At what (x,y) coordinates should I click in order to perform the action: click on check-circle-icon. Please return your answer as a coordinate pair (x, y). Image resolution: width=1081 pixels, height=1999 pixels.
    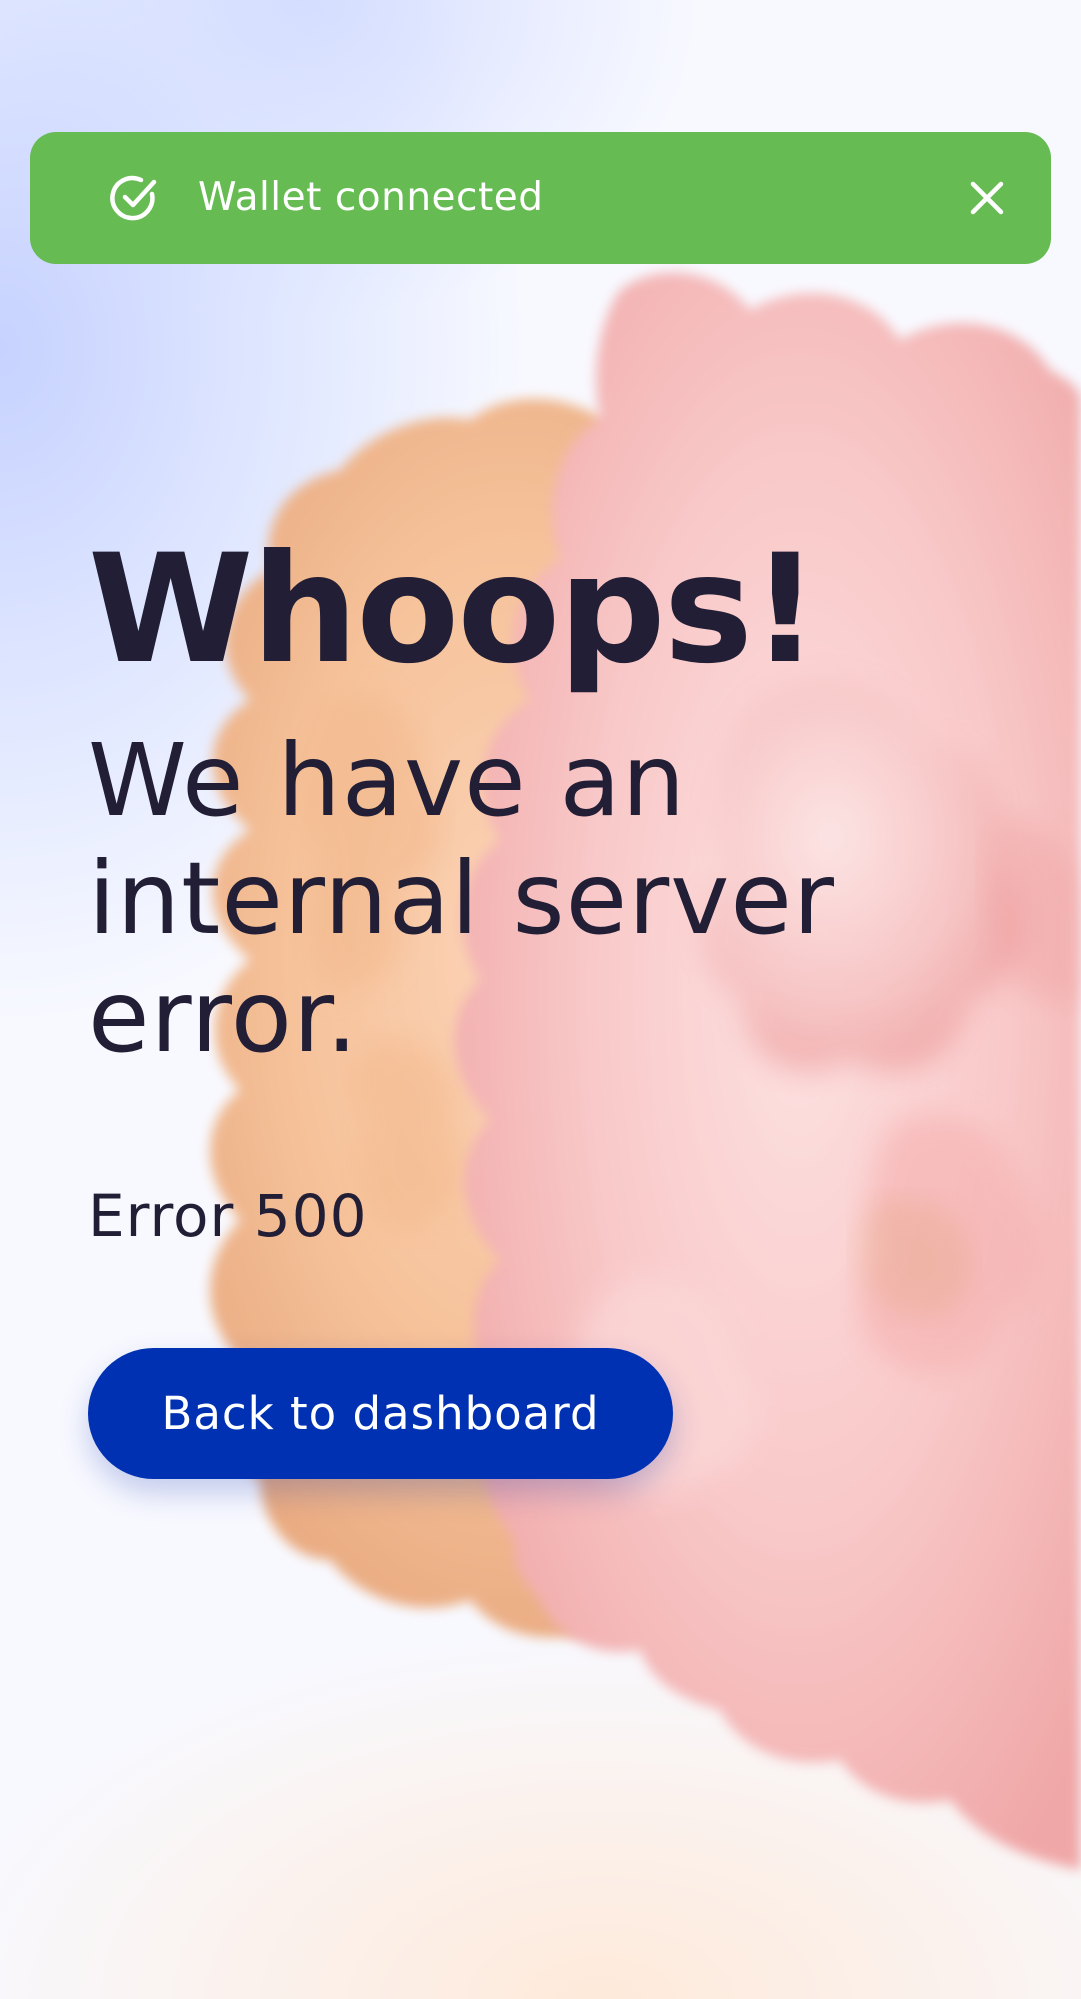
    Looking at the image, I should click on (133, 198).